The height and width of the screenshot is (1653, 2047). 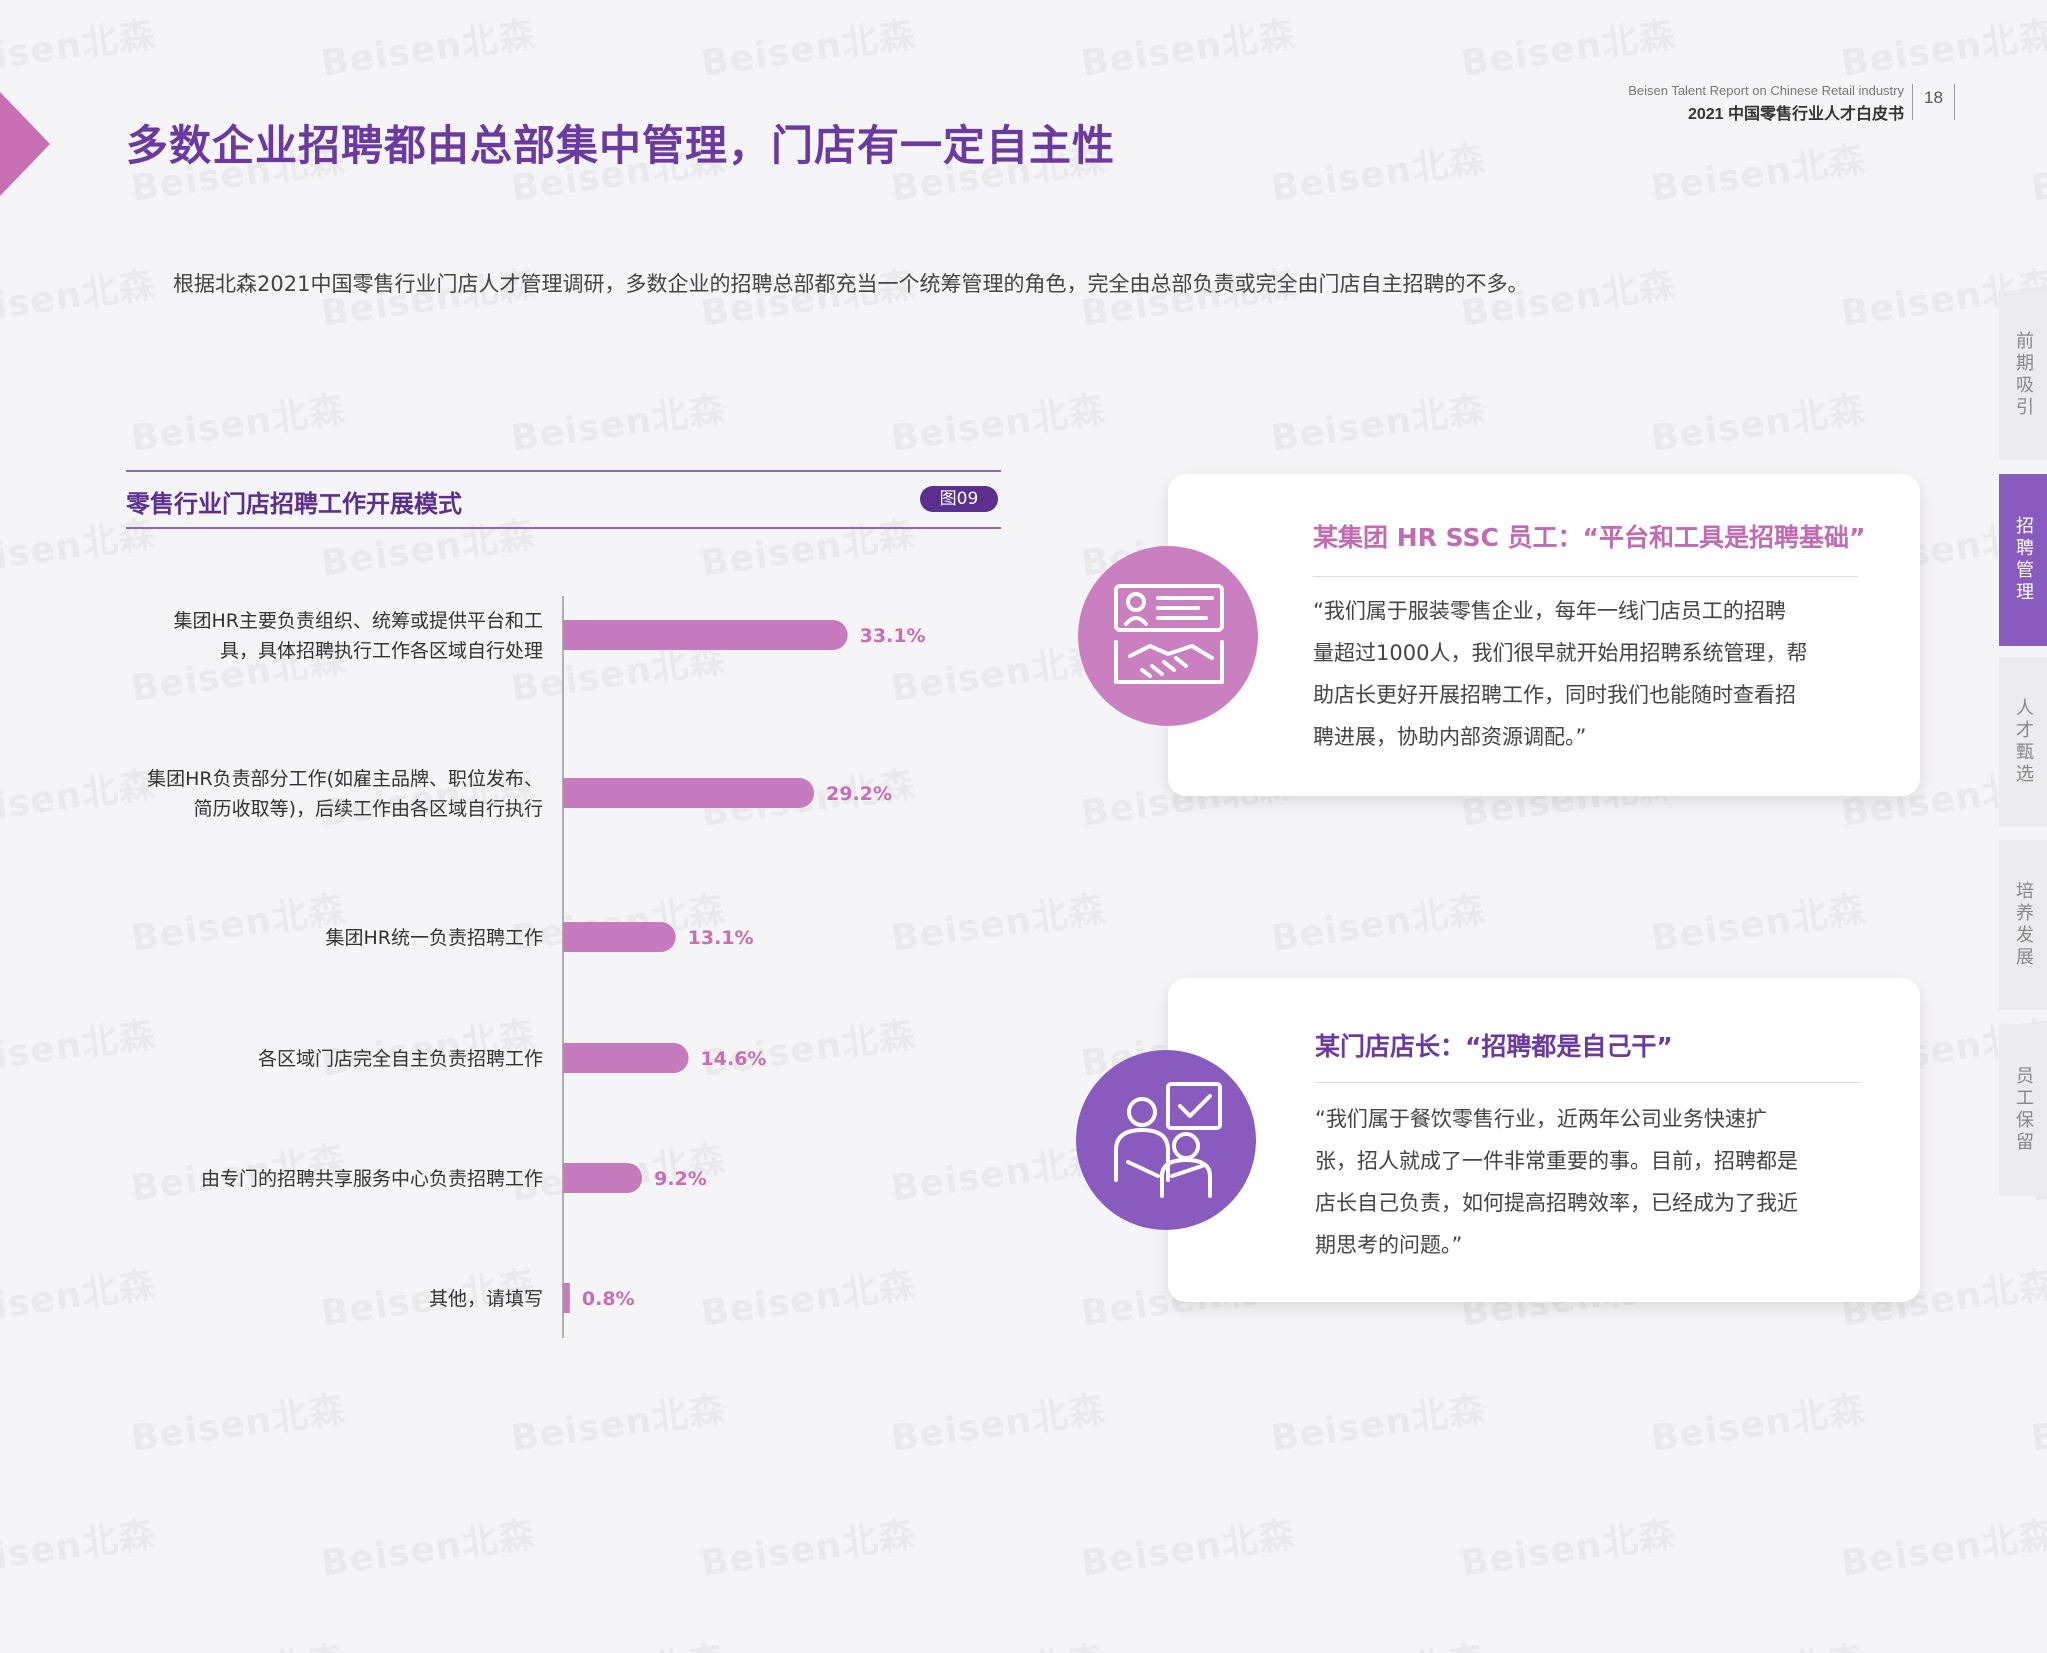 What do you see at coordinates (734, 1059) in the screenshot?
I see `chart-value-label: 14.6%` at bounding box center [734, 1059].